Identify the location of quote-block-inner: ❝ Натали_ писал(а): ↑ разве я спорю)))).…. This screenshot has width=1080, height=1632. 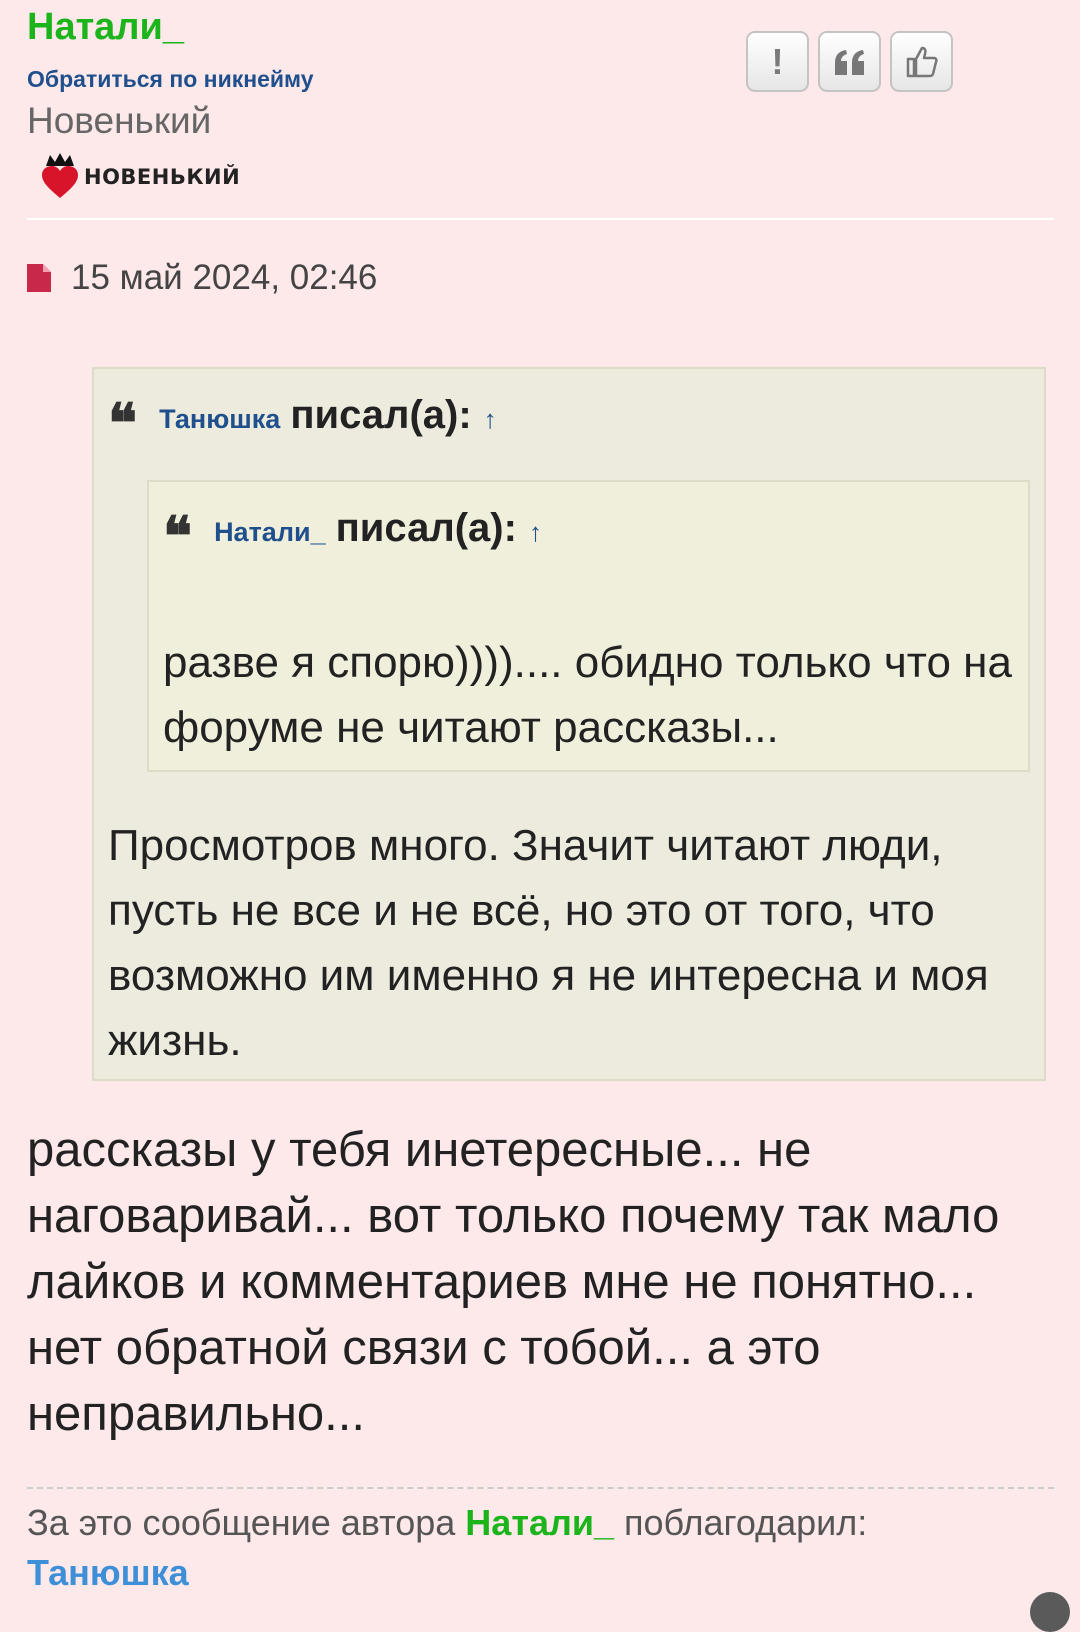
(588, 626).